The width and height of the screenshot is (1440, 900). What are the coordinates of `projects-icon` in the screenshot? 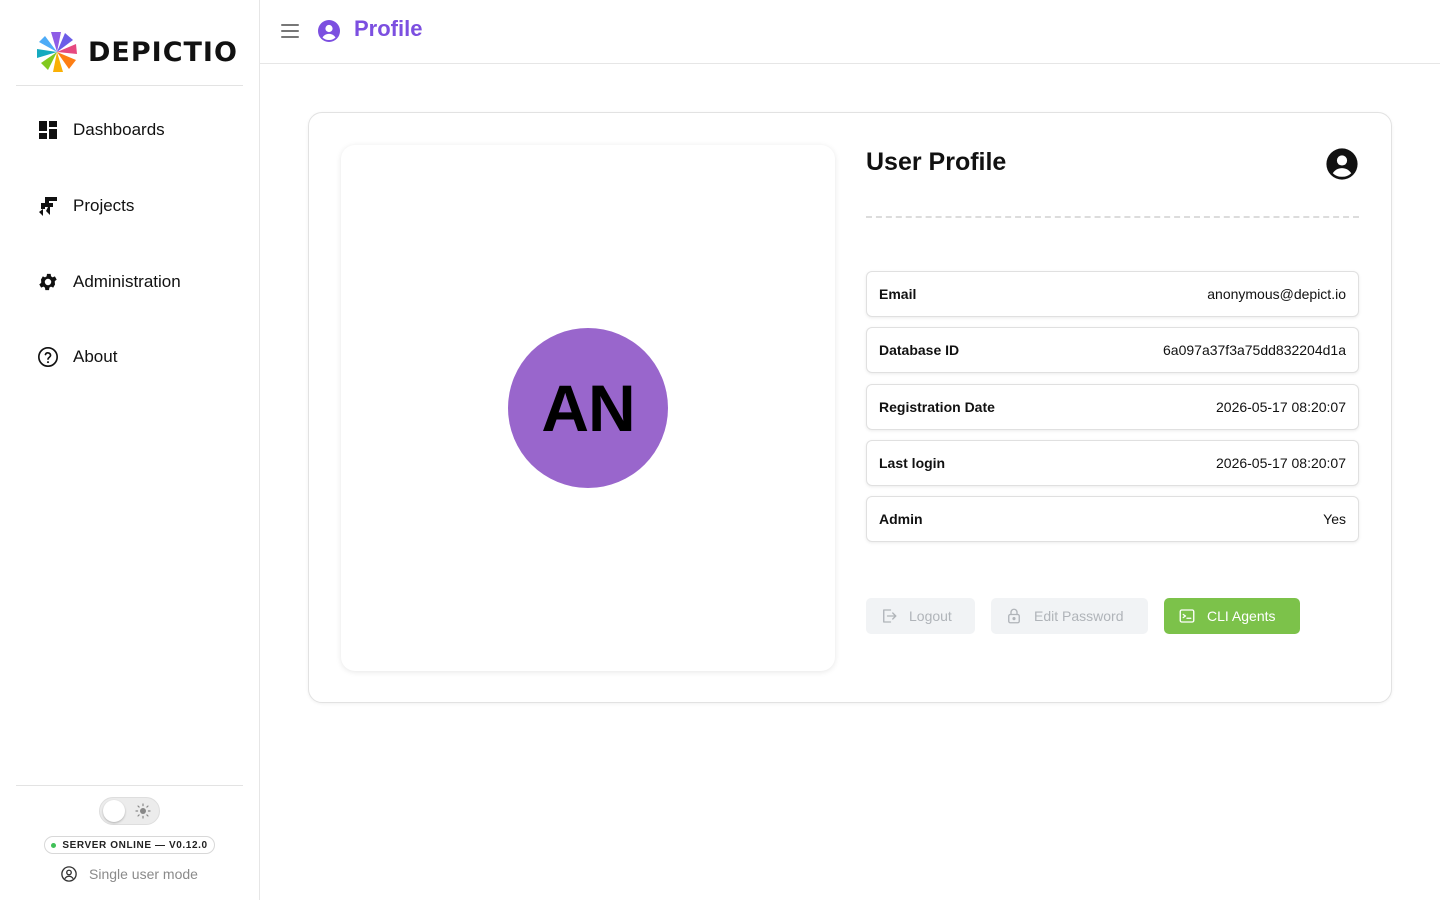 It's located at (48, 206).